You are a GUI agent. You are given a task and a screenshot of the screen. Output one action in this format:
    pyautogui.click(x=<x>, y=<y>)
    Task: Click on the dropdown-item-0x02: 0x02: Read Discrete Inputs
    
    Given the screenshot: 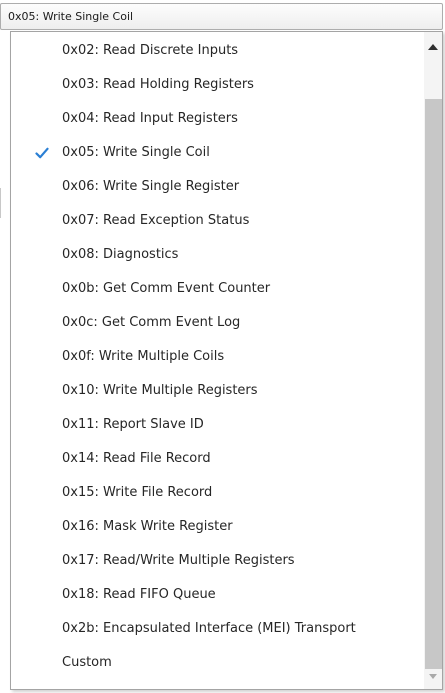 What is the action you would take?
    pyautogui.click(x=217, y=51)
    